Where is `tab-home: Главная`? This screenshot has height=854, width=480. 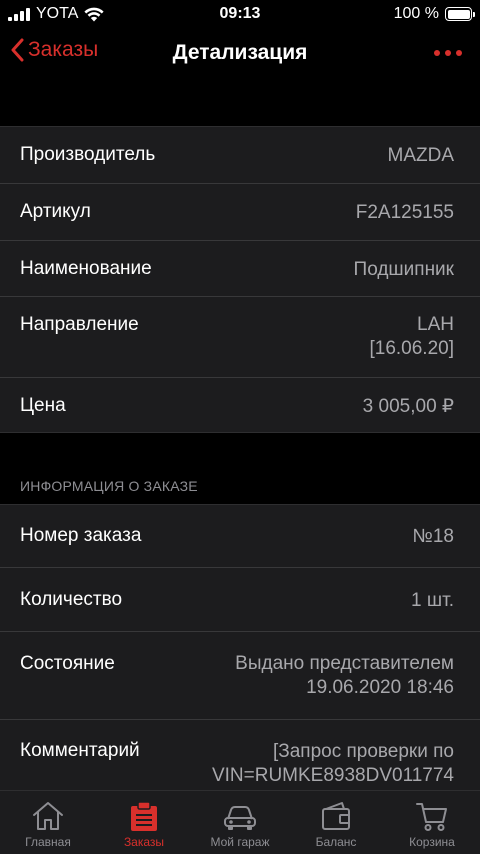
tab-home: Главная is located at coordinates (48, 822).